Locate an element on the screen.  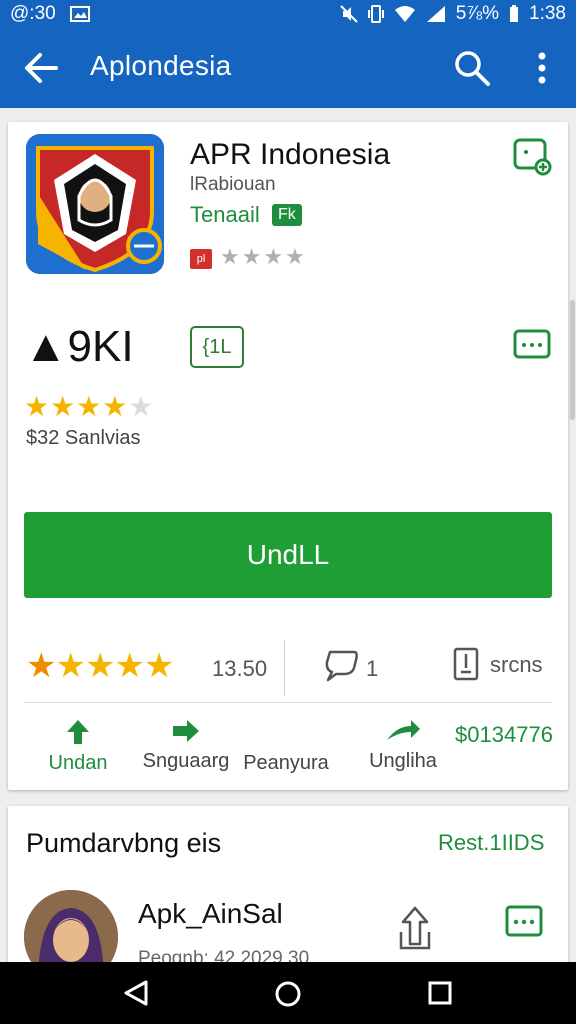
document-icon is located at coordinates (466, 664).